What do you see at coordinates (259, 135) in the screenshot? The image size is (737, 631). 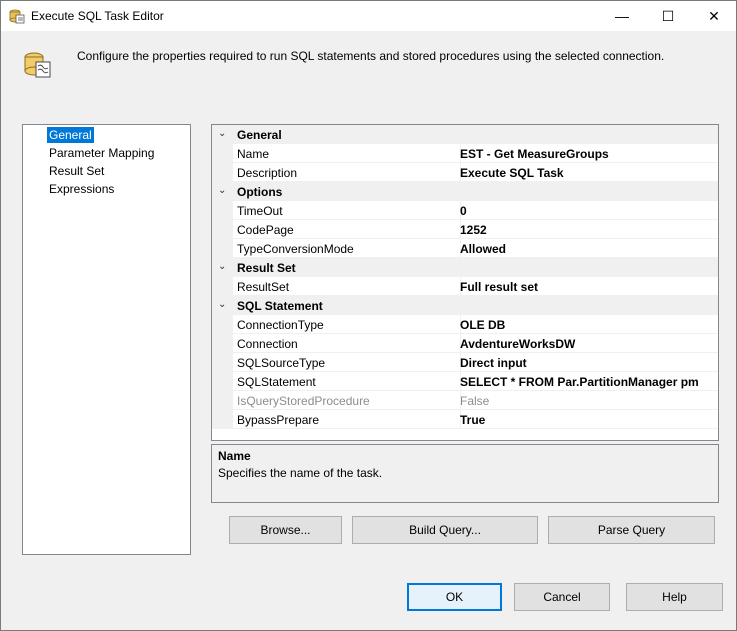 I see `category-label: General` at bounding box center [259, 135].